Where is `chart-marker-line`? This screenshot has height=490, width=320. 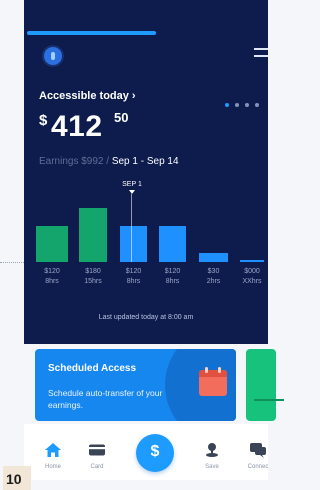 chart-marker-line is located at coordinates (131, 228).